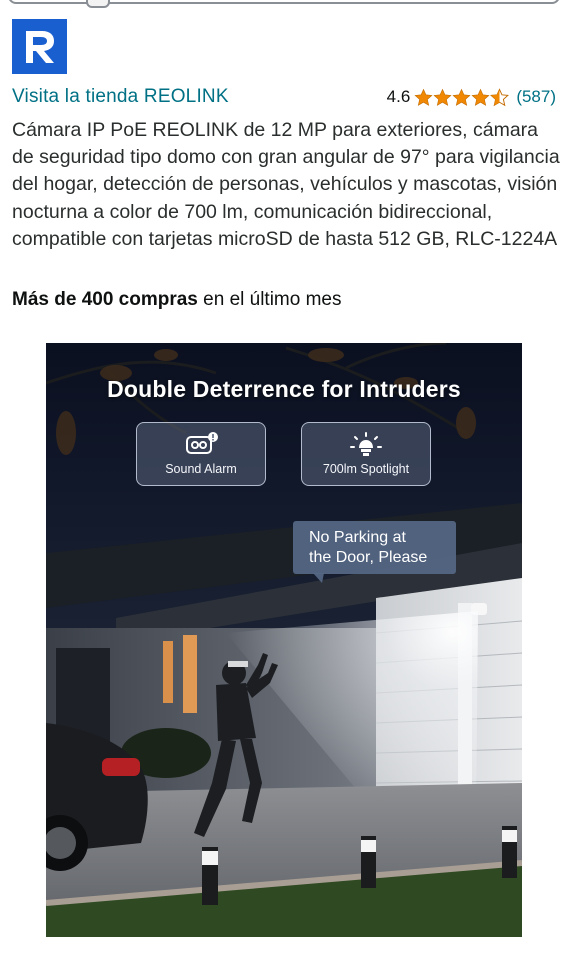  I want to click on purchase-count: Más de 400 compras en el último mes, so click(177, 300).